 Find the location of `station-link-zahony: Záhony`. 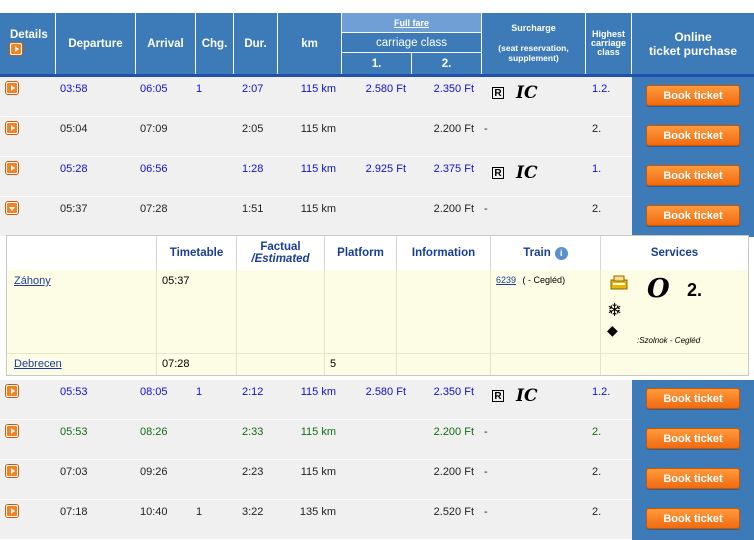

station-link-zahony: Záhony is located at coordinates (32, 281).